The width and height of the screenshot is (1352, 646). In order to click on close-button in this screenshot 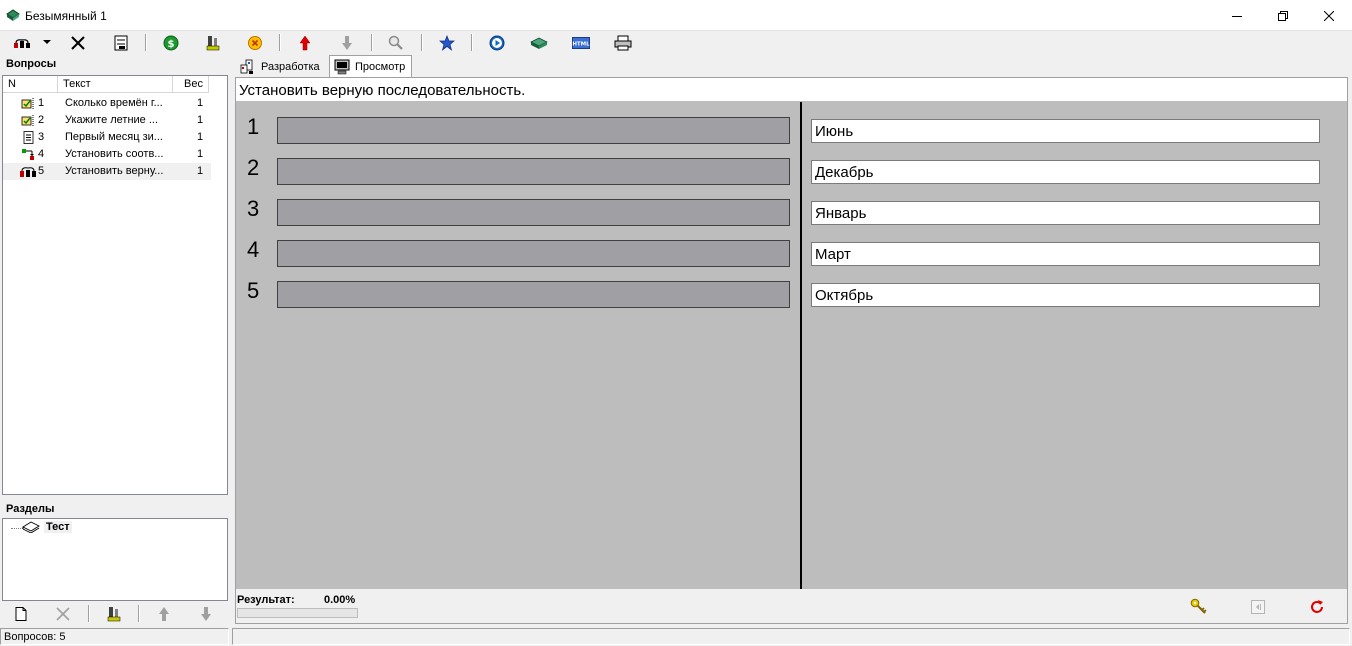, I will do `click(1329, 15)`.